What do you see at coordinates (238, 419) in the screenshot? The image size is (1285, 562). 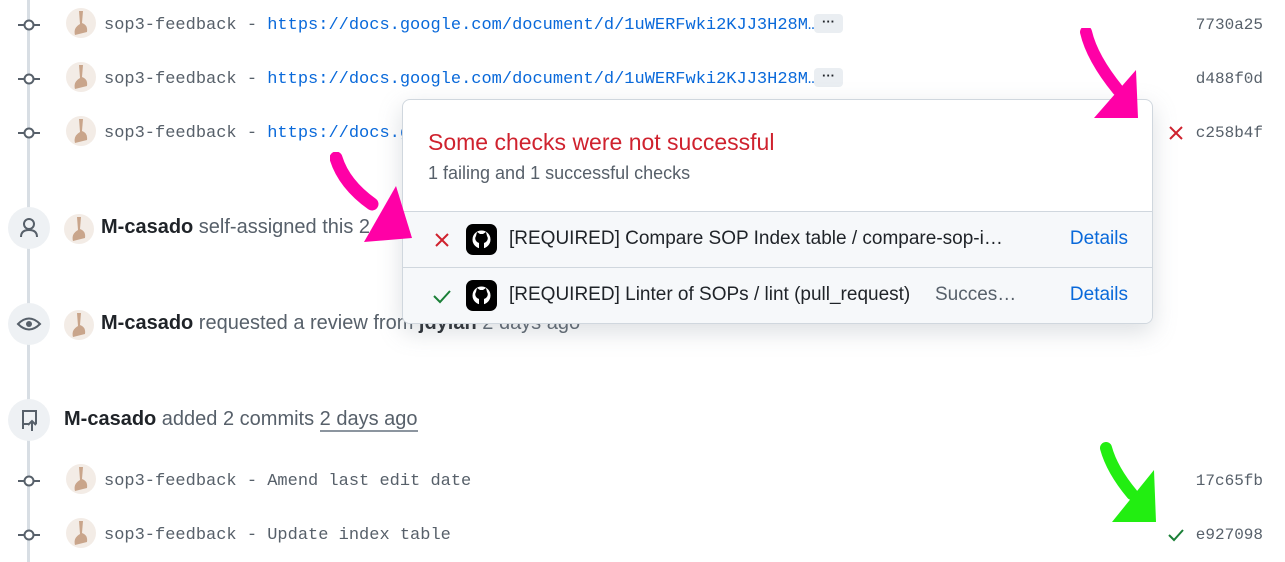 I see `event-description: added 2 commits` at bounding box center [238, 419].